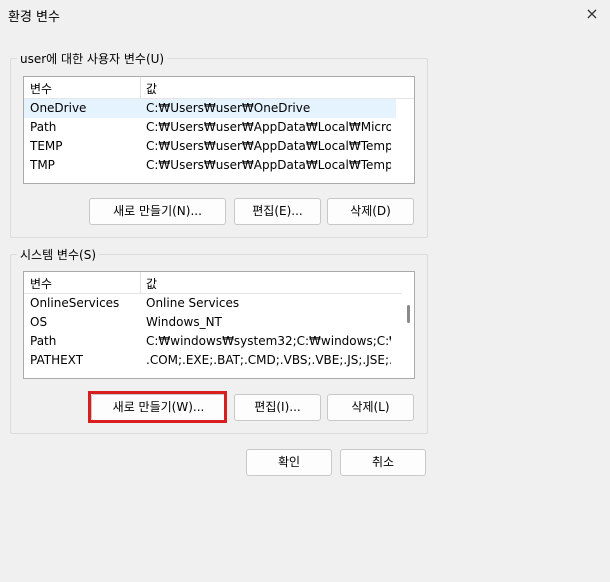 This screenshot has width=610, height=582. Describe the element at coordinates (305, 15) in the screenshot. I see `title-bar: 환경 변수 ×` at that location.